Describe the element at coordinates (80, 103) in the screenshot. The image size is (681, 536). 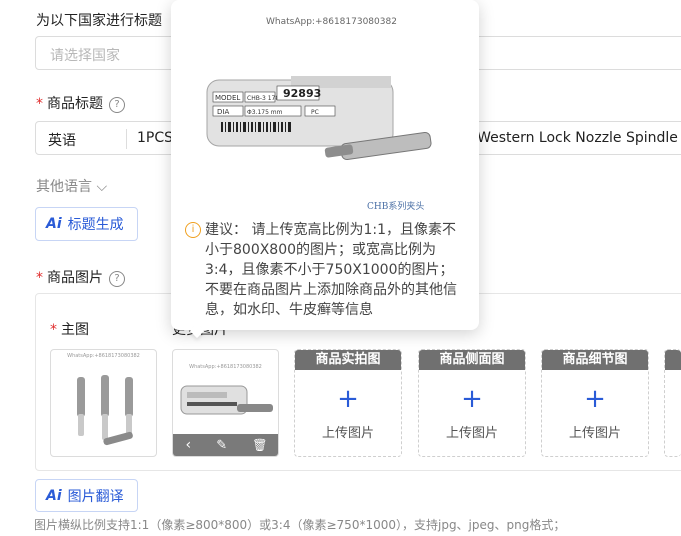
I see `product-title-label: * 商品标题?` at that location.